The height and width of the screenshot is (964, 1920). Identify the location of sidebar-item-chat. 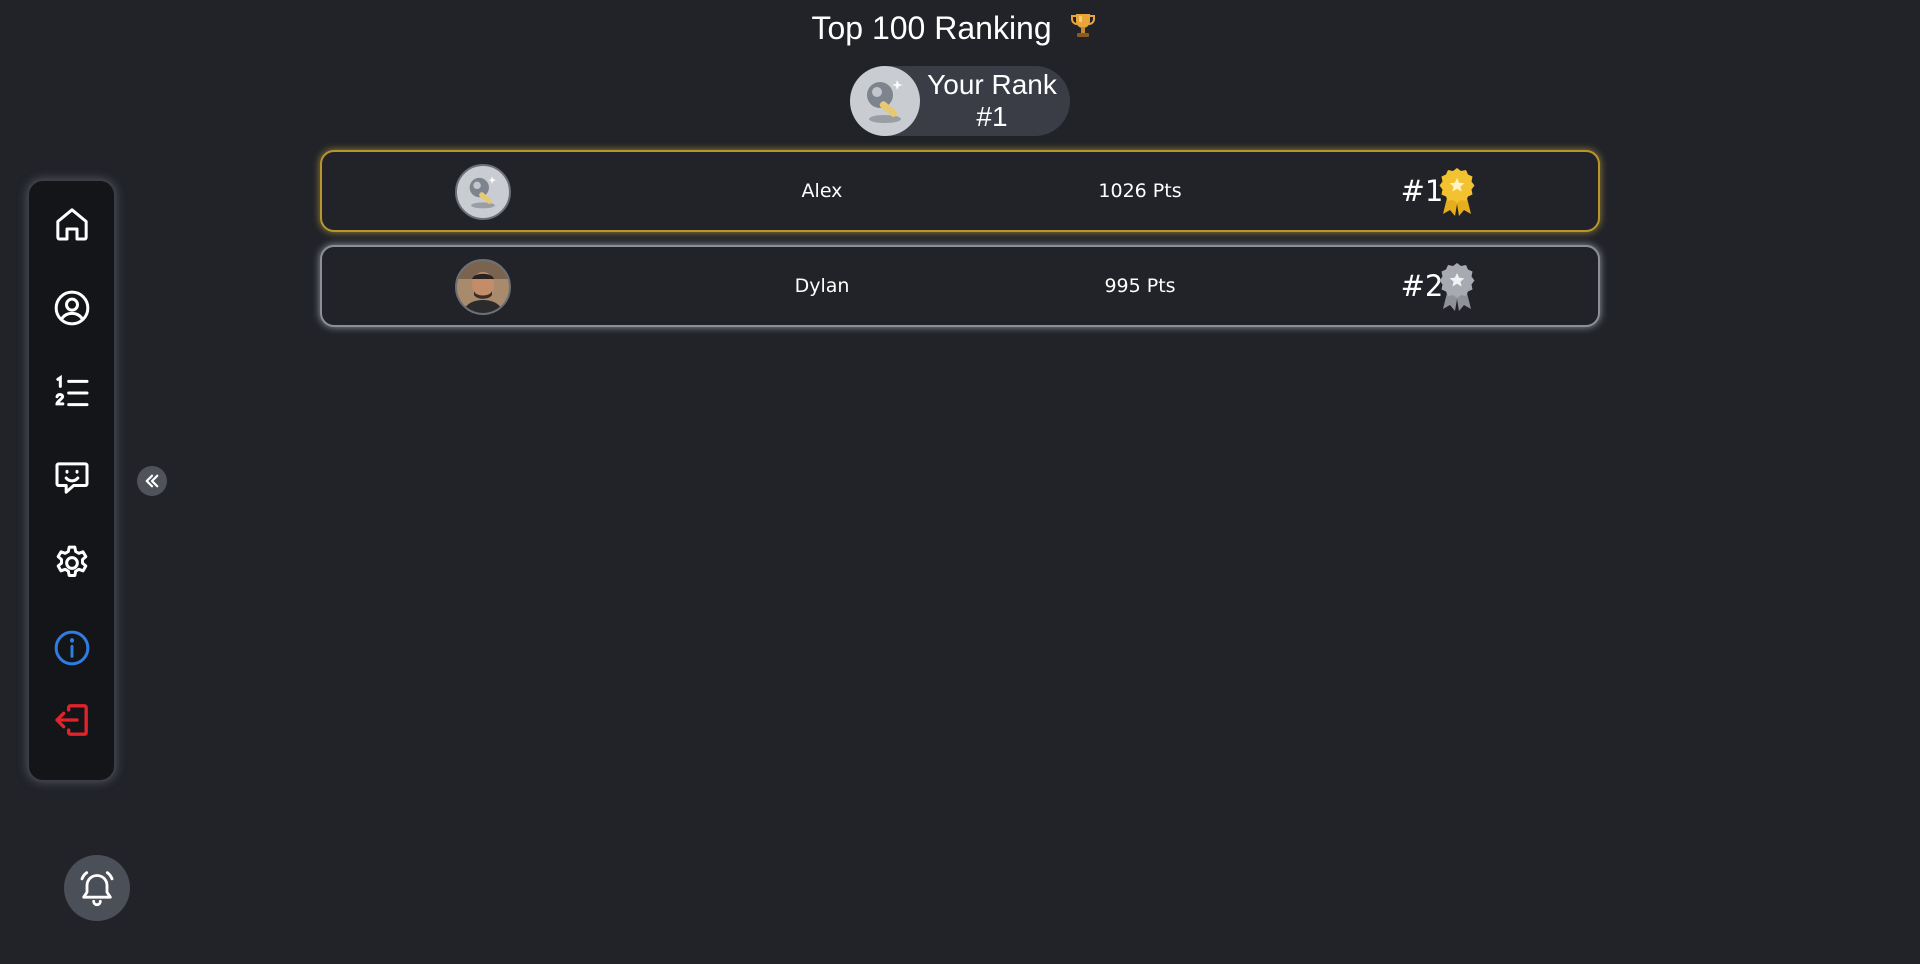
(72, 478).